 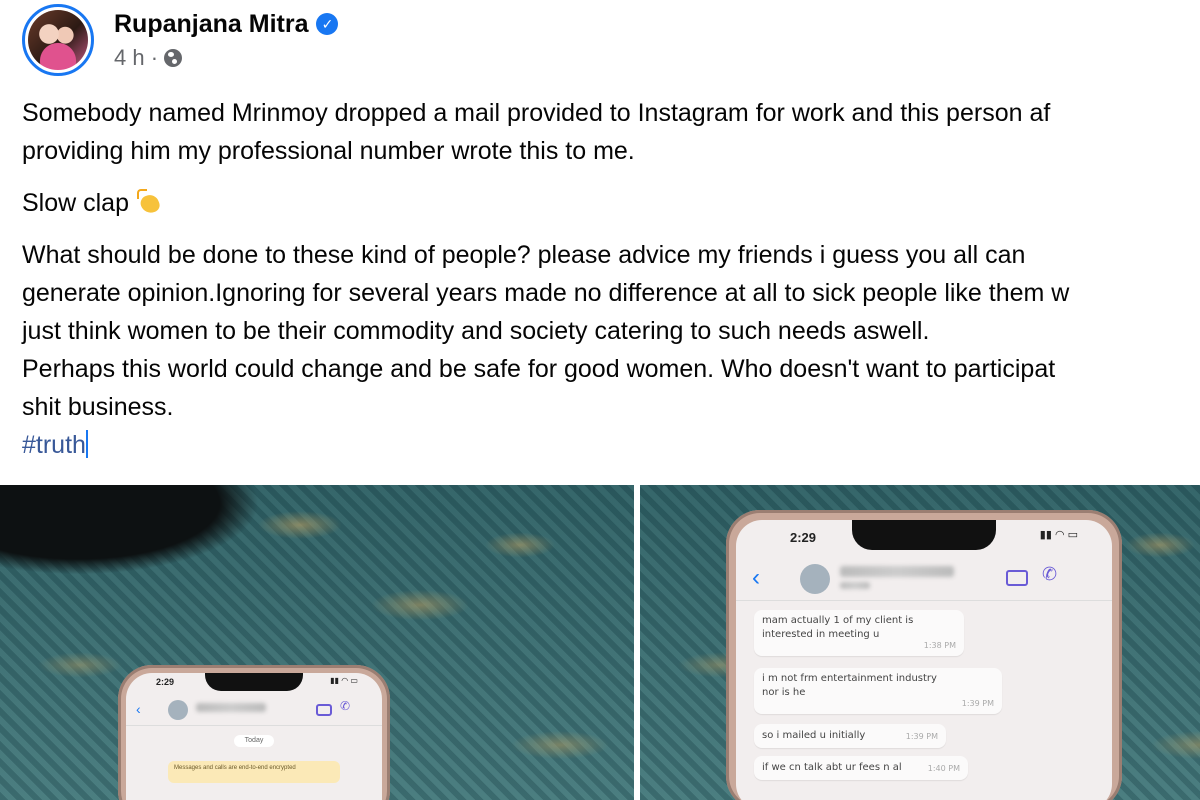 What do you see at coordinates (832, 767) in the screenshot?
I see `message-text: if we cn talk abt ur fees n al` at bounding box center [832, 767].